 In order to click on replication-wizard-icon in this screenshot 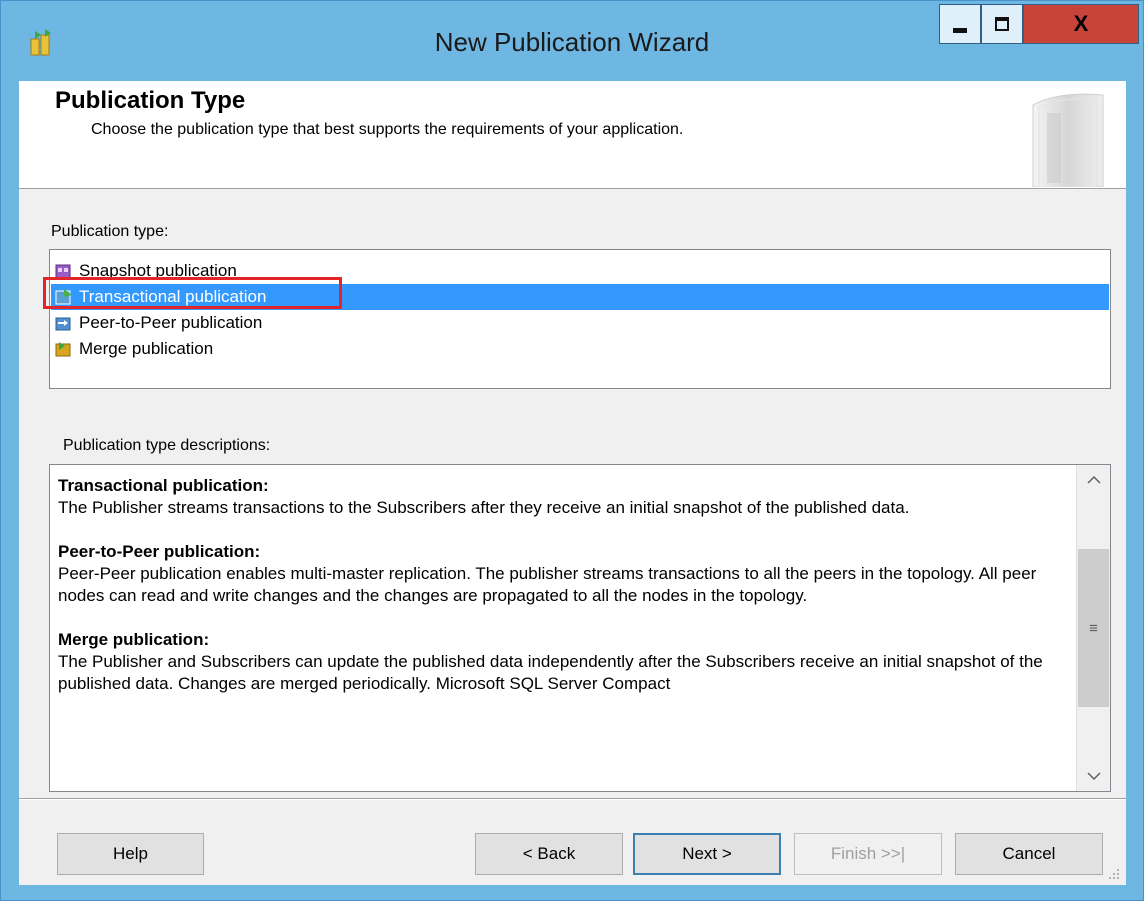, I will do `click(40, 42)`.